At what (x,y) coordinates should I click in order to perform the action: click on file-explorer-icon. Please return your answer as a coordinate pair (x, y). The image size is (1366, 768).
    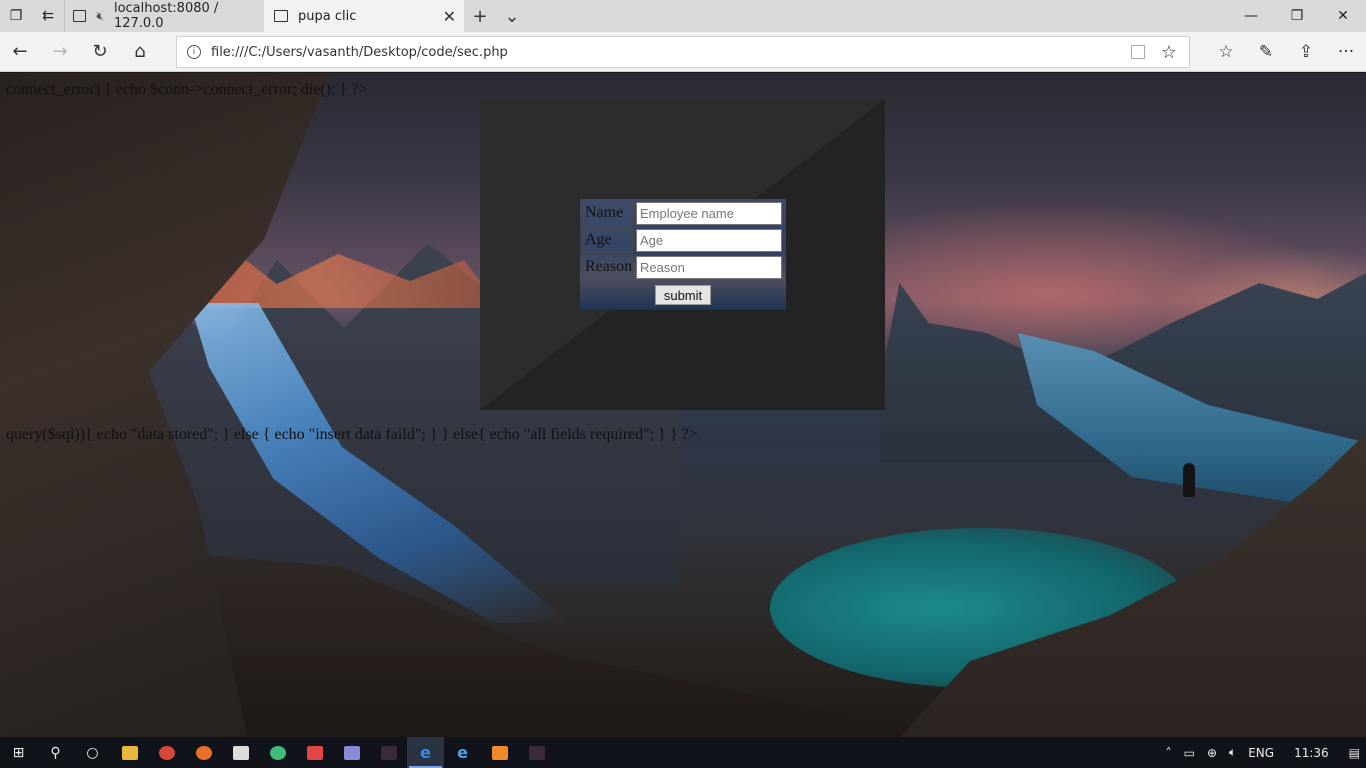
    Looking at the image, I should click on (129, 752).